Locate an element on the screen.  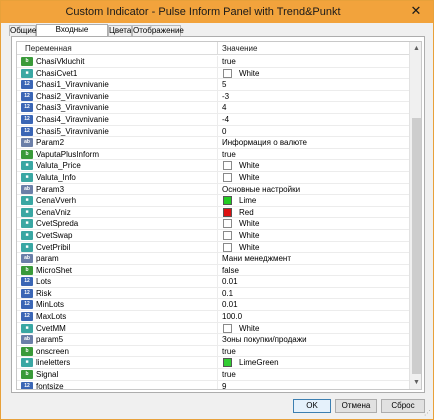
parameter-value: 5 is located at coordinates (224, 84).